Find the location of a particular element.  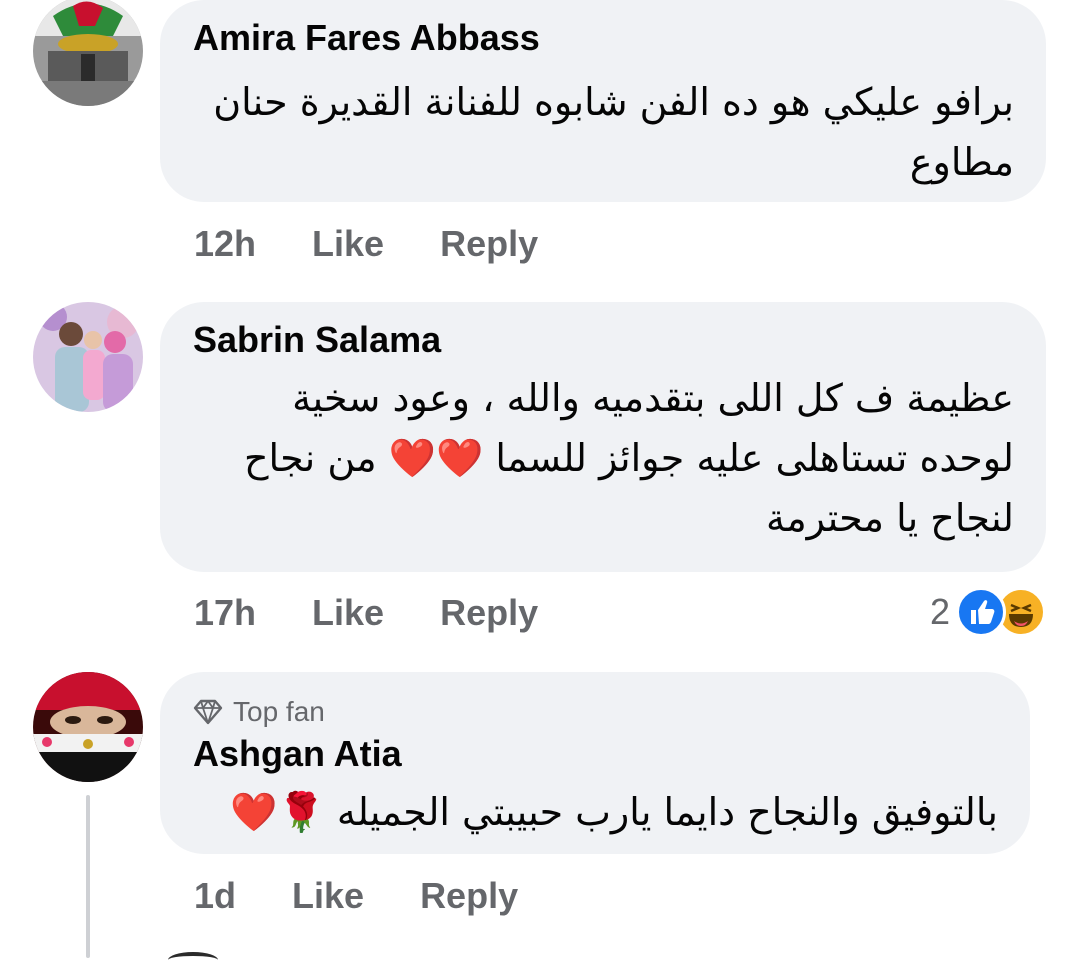

comment-time: 12h is located at coordinates (225, 244).